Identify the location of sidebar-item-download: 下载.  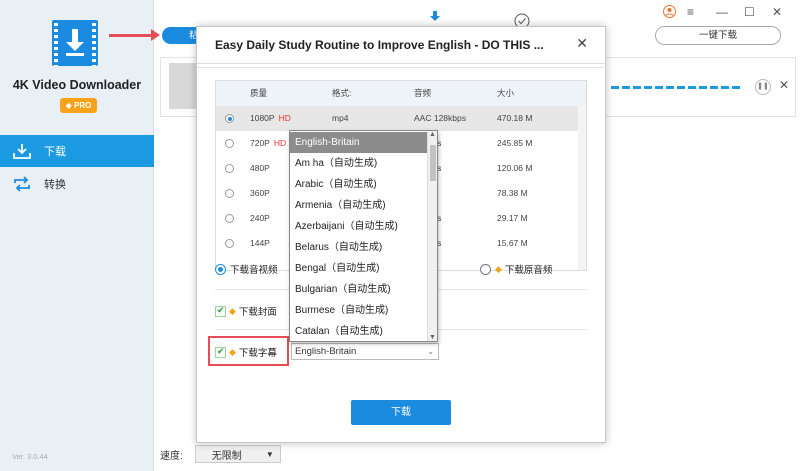
(77, 151).